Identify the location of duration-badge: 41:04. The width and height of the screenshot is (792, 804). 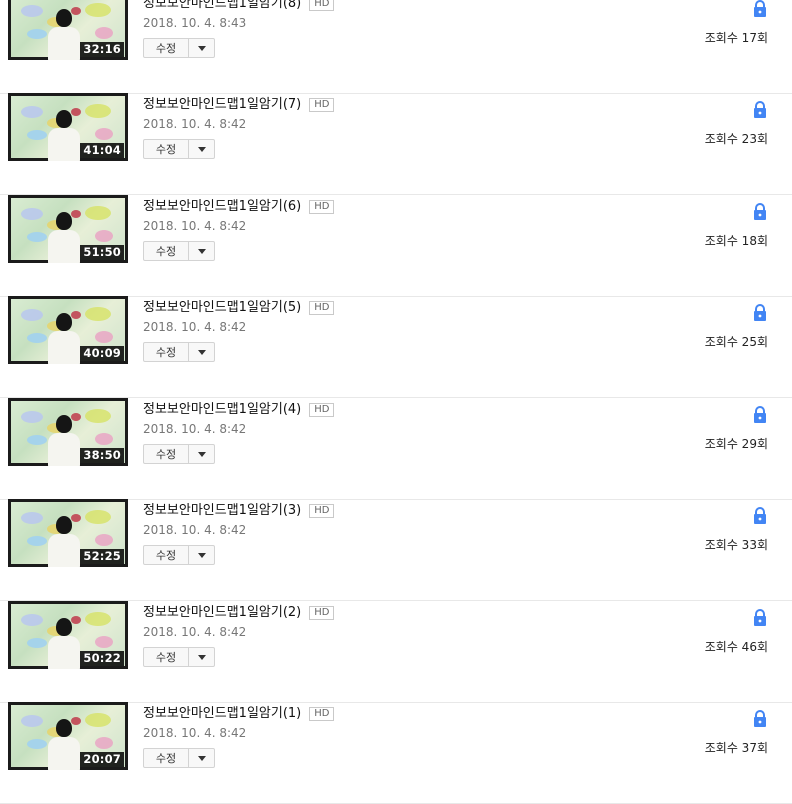
(102, 150).